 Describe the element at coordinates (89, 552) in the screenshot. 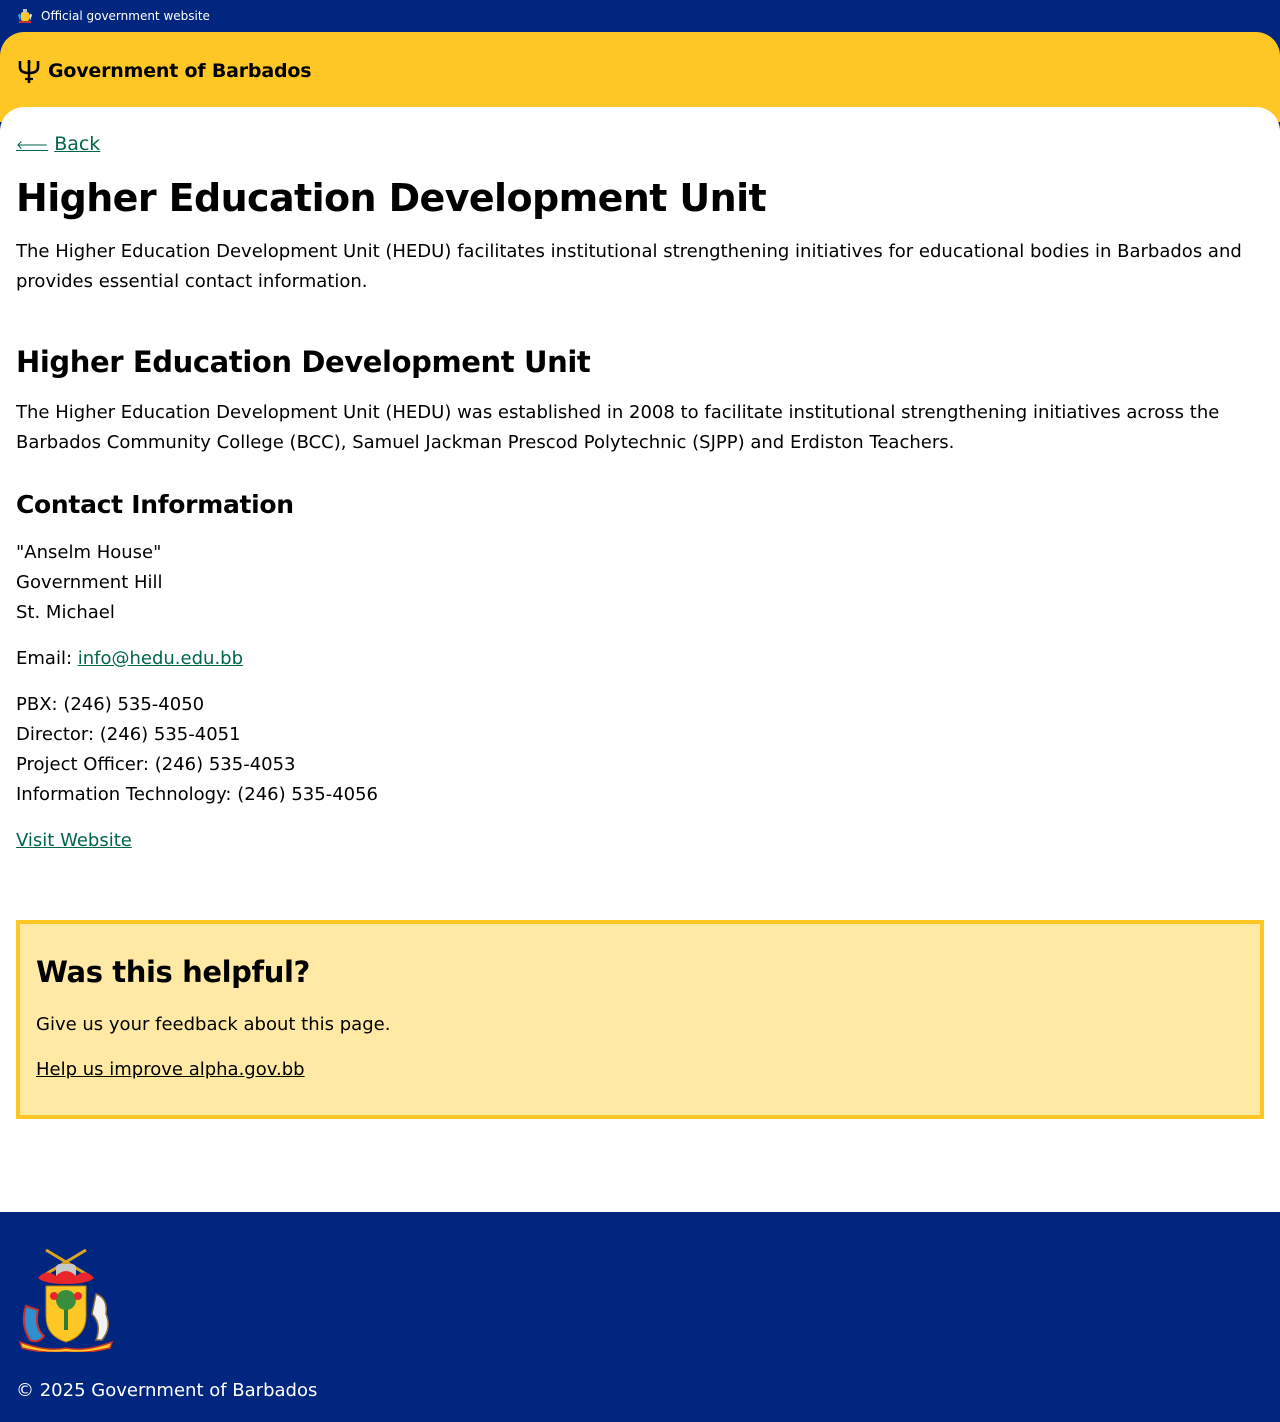

I see `address-line: "Anselm House"` at that location.